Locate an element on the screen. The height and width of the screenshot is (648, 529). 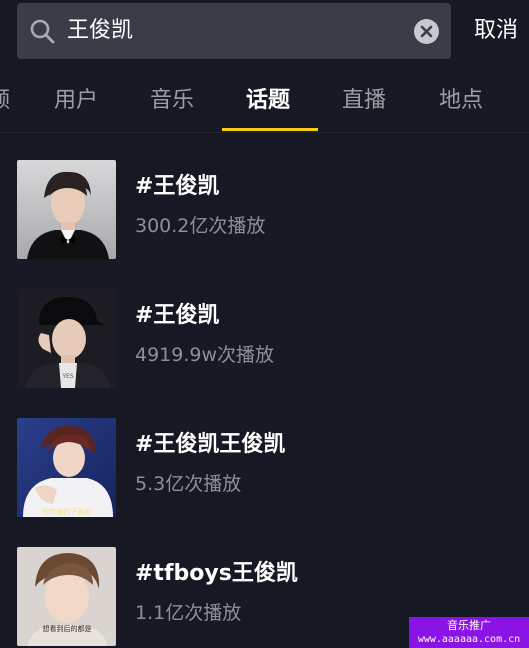
topic-title: #王俊凯王俊凯 is located at coordinates (210, 444).